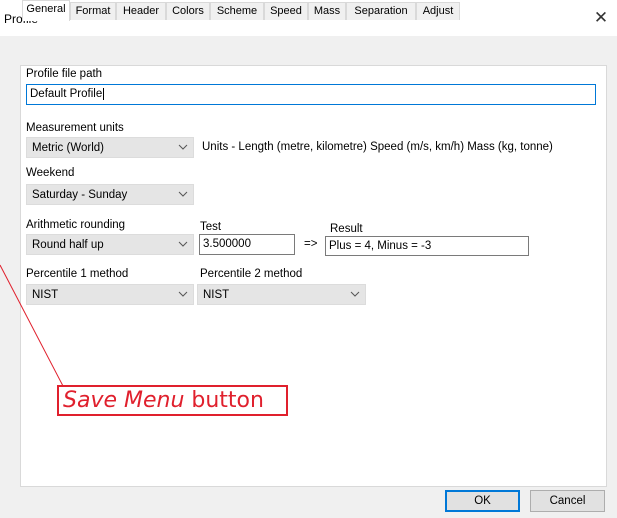 The width and height of the screenshot is (617, 518). I want to click on result-field: Plus = 4, Minus = -3, so click(427, 246).